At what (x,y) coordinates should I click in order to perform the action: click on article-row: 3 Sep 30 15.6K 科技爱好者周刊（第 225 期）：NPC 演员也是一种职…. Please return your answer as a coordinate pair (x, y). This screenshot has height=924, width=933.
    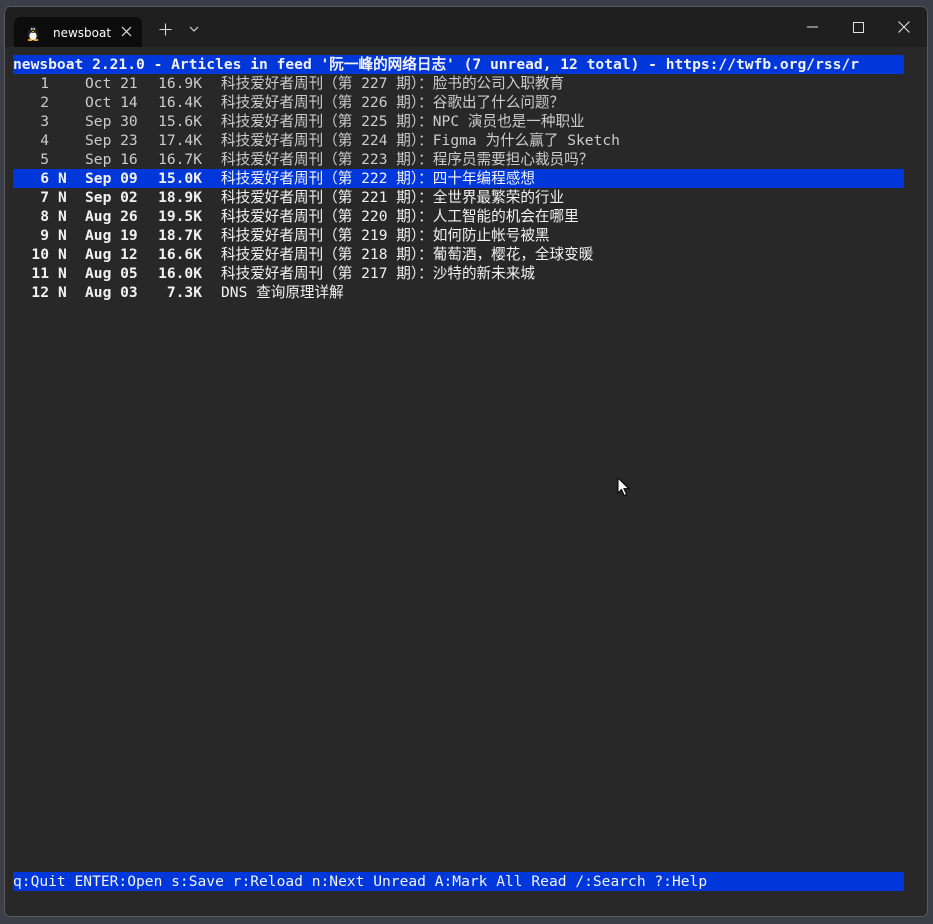
    Looking at the image, I should click on (458, 121).